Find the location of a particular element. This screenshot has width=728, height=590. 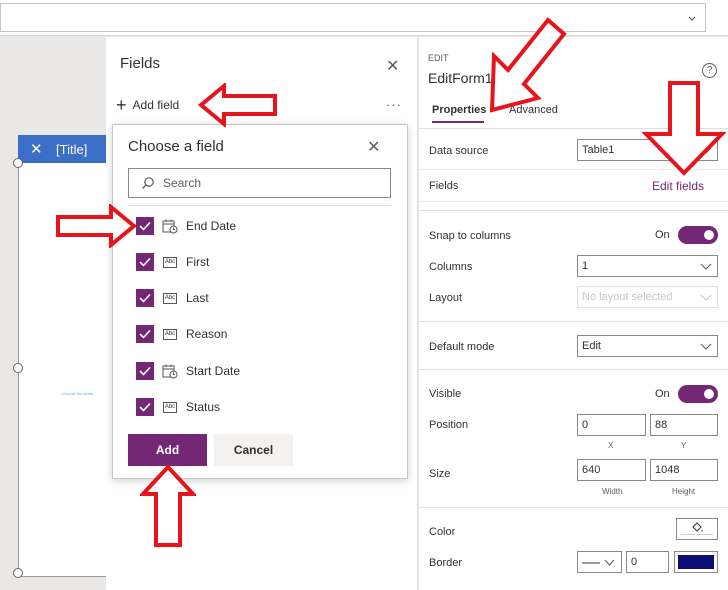

snap-toggle is located at coordinates (697, 235).